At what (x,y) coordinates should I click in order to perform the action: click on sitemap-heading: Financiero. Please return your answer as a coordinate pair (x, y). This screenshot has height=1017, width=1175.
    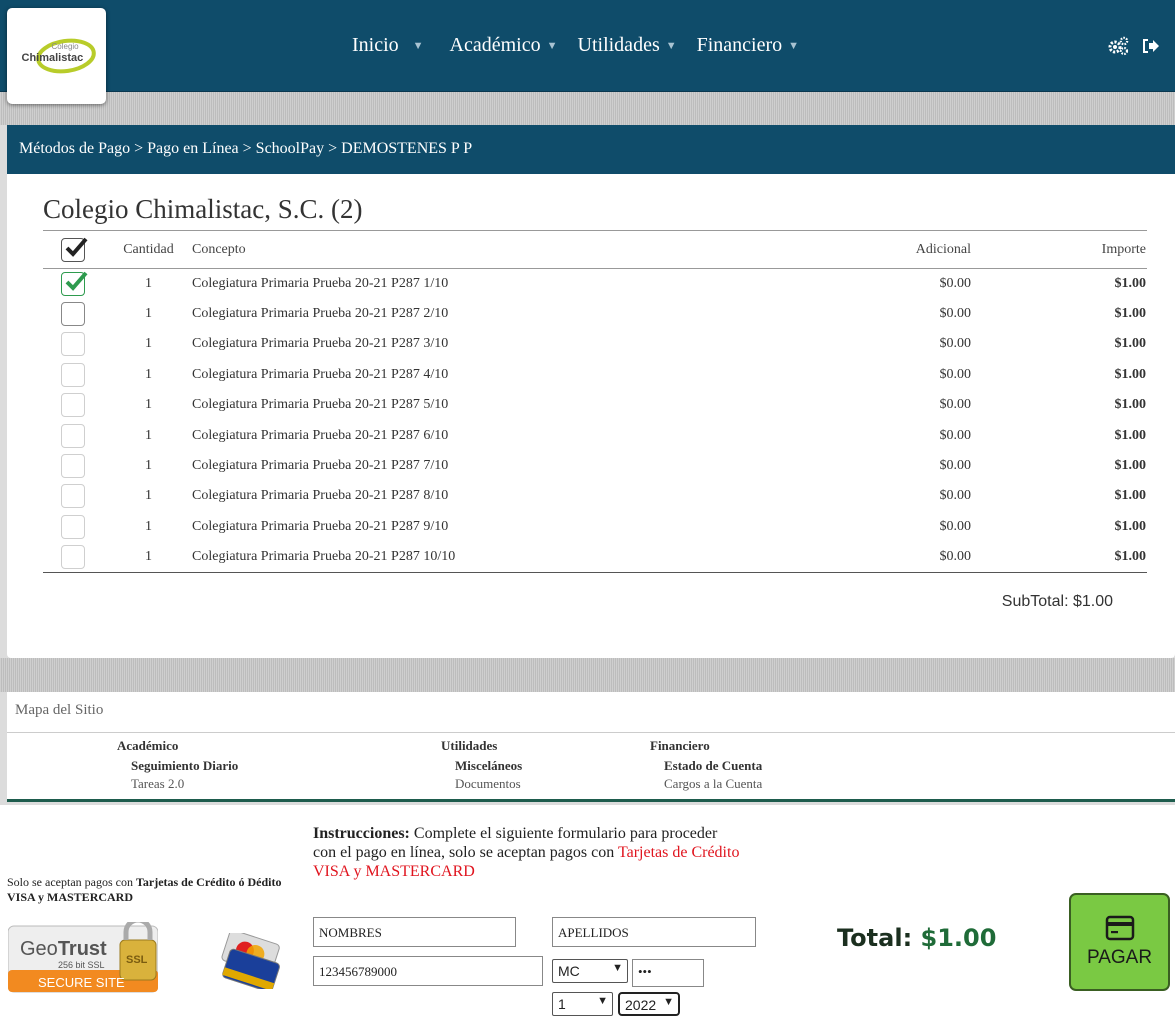
    Looking at the image, I should click on (706, 748).